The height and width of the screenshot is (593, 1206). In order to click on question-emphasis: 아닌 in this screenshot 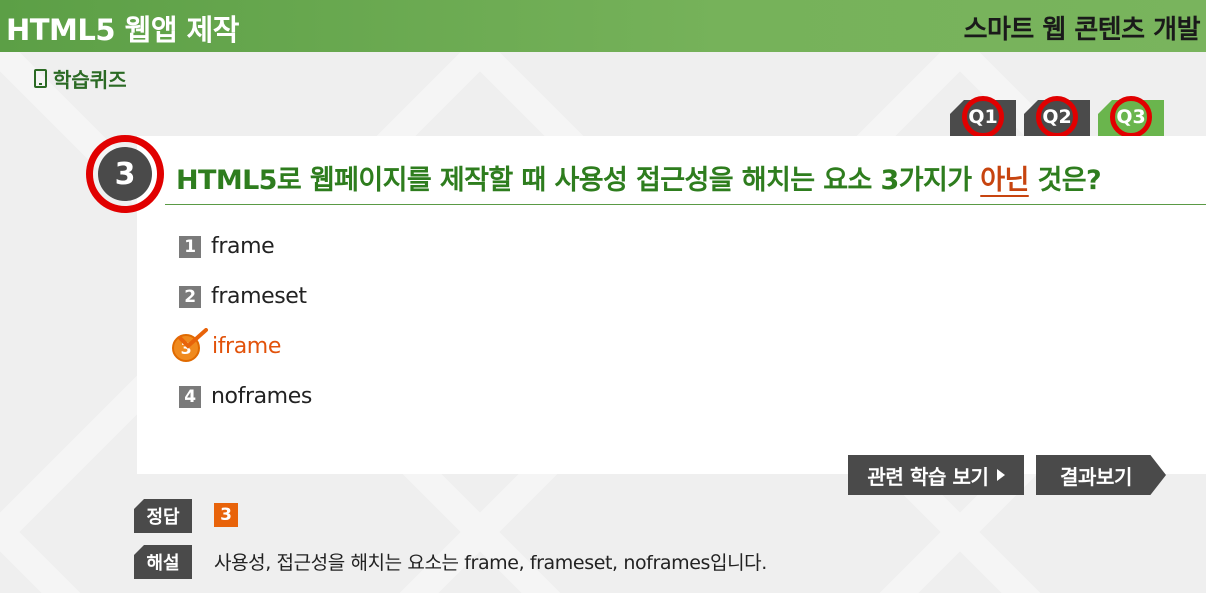, I will do `click(1004, 180)`.